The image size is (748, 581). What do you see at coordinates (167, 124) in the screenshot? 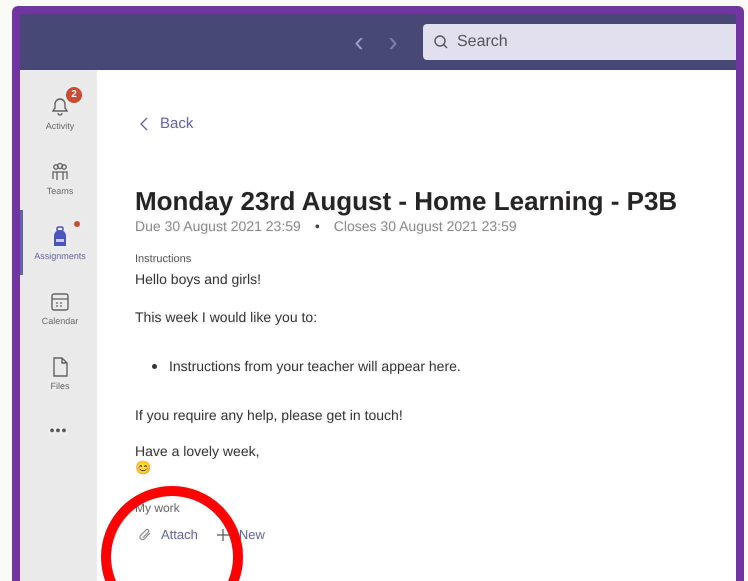
I see `back-link: Back` at bounding box center [167, 124].